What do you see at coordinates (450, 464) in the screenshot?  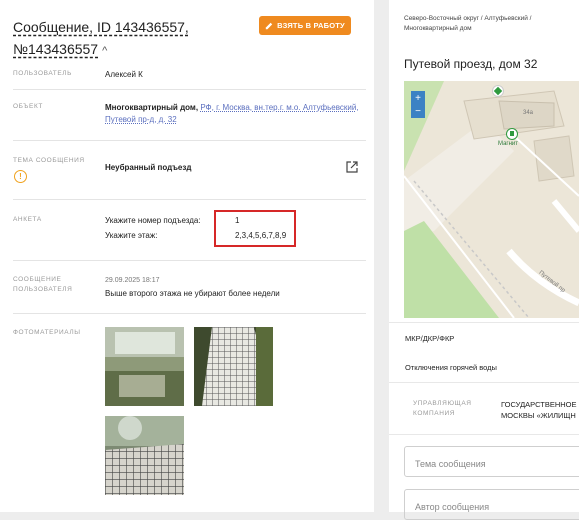 I see `topic-input-placeholder: Тема сообщения` at bounding box center [450, 464].